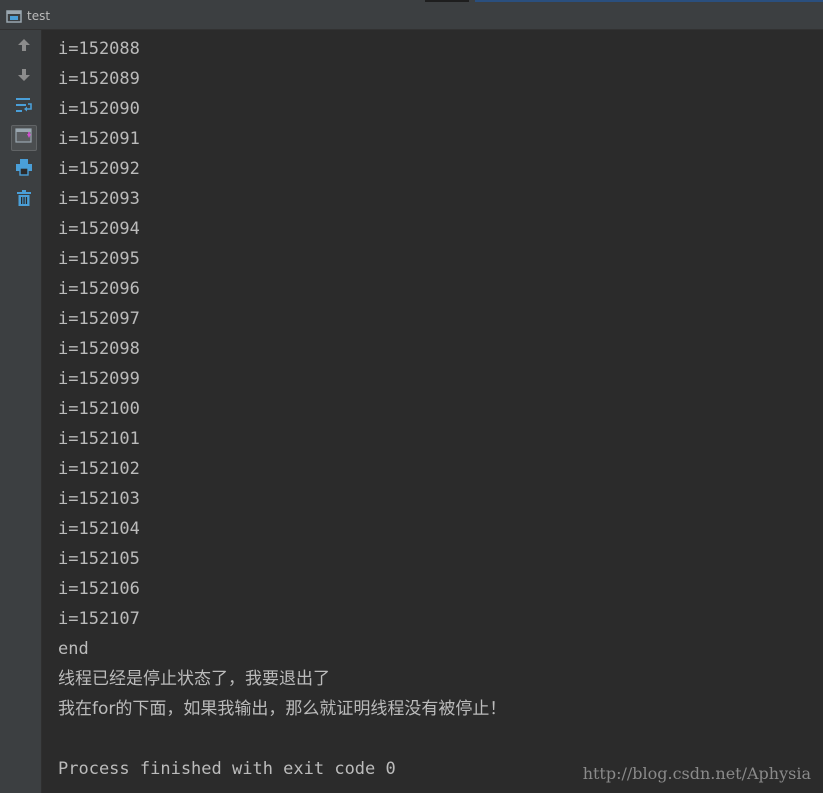 The height and width of the screenshot is (793, 823). I want to click on top-strip-segment, so click(447, 1).